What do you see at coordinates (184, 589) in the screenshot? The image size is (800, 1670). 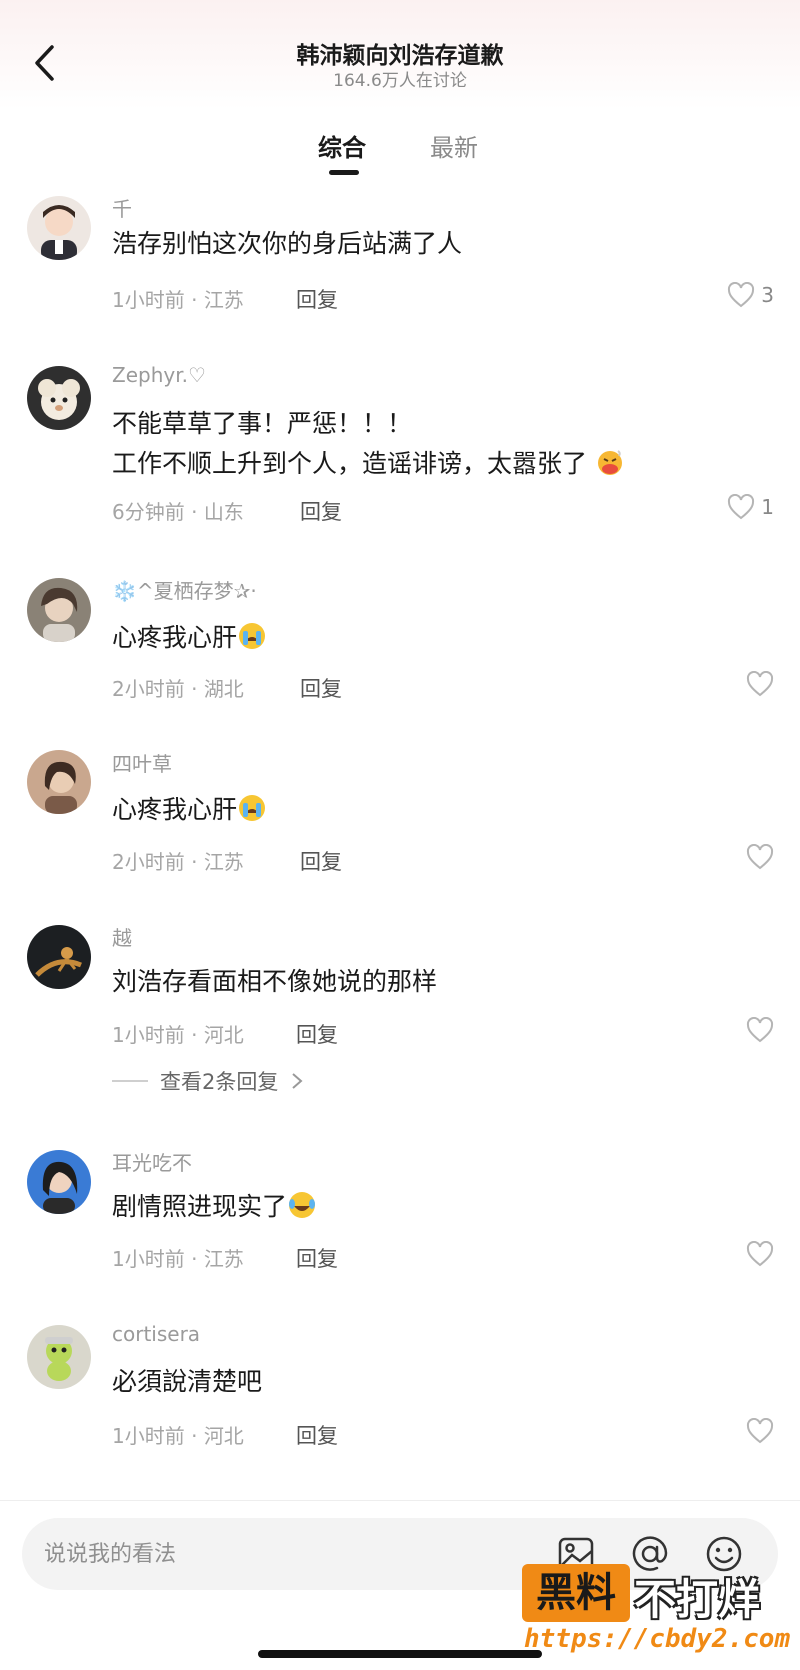 I see `comment-username: ❄️^夏栖存梦✰·` at bounding box center [184, 589].